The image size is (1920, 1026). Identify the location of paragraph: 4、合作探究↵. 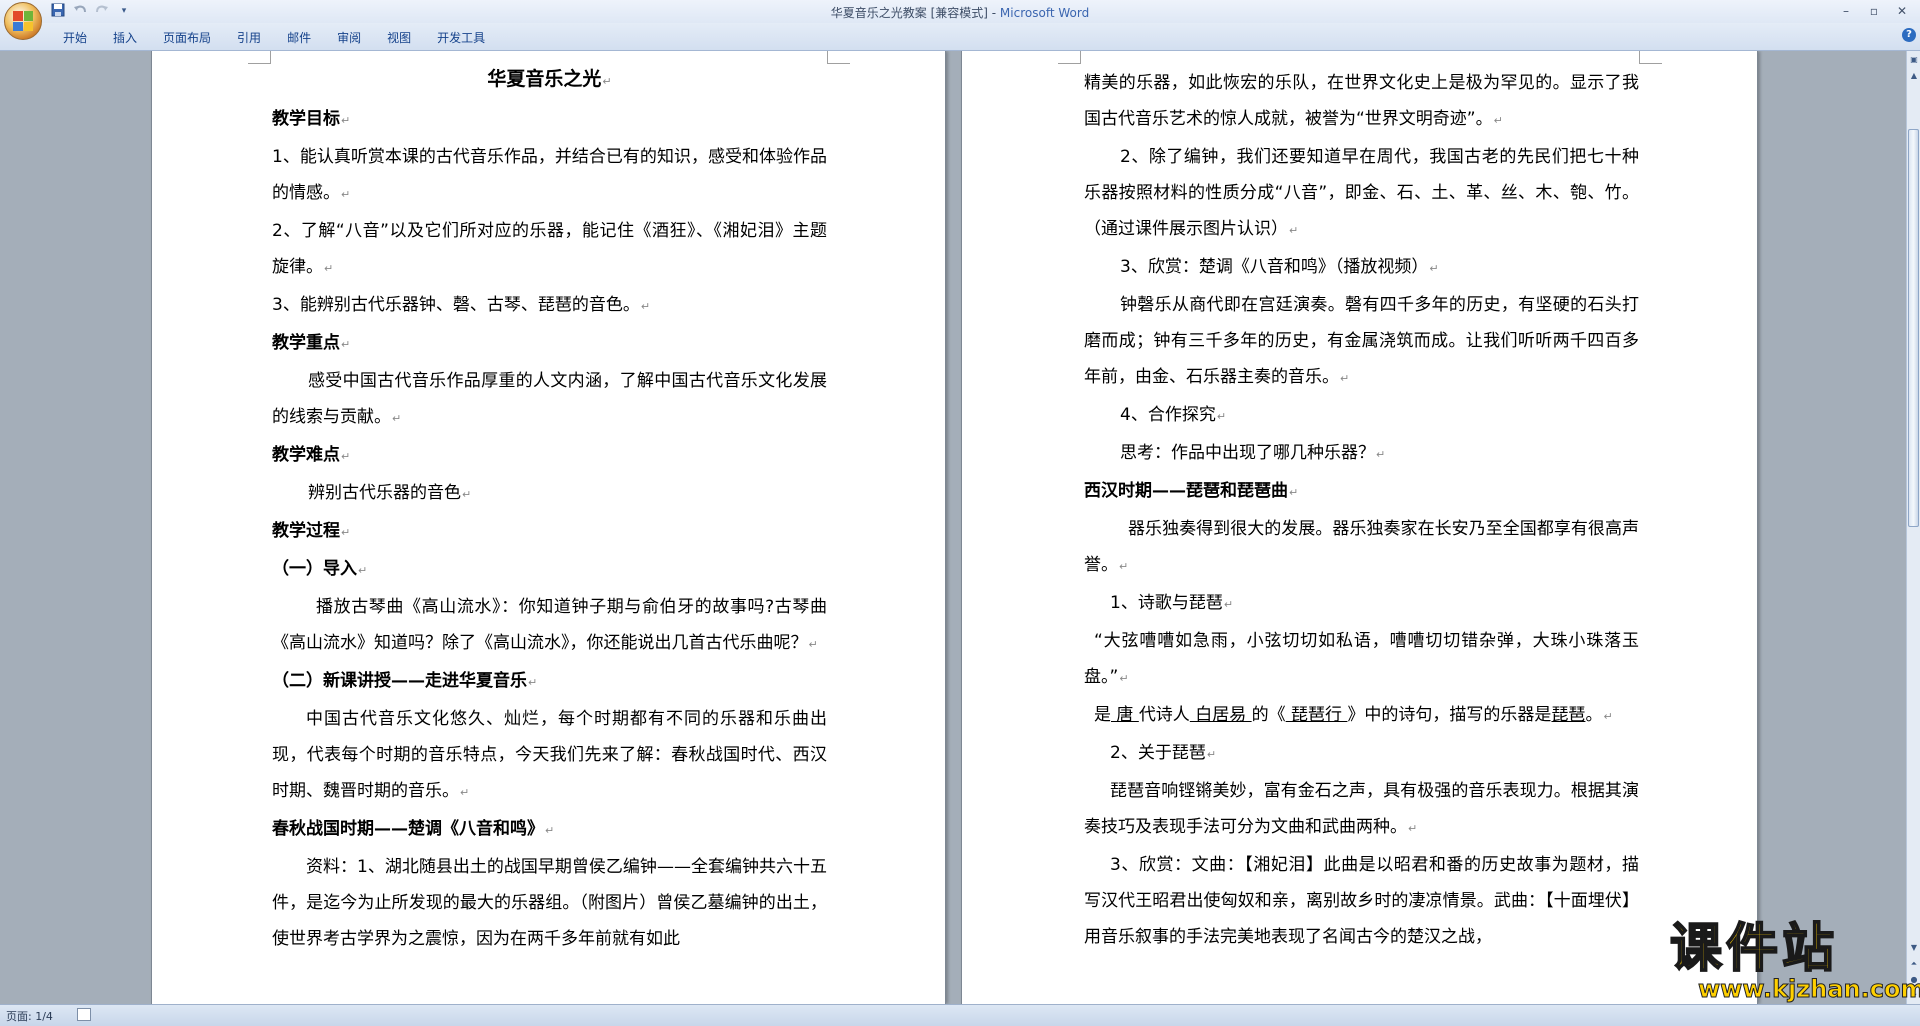
(1361, 416).